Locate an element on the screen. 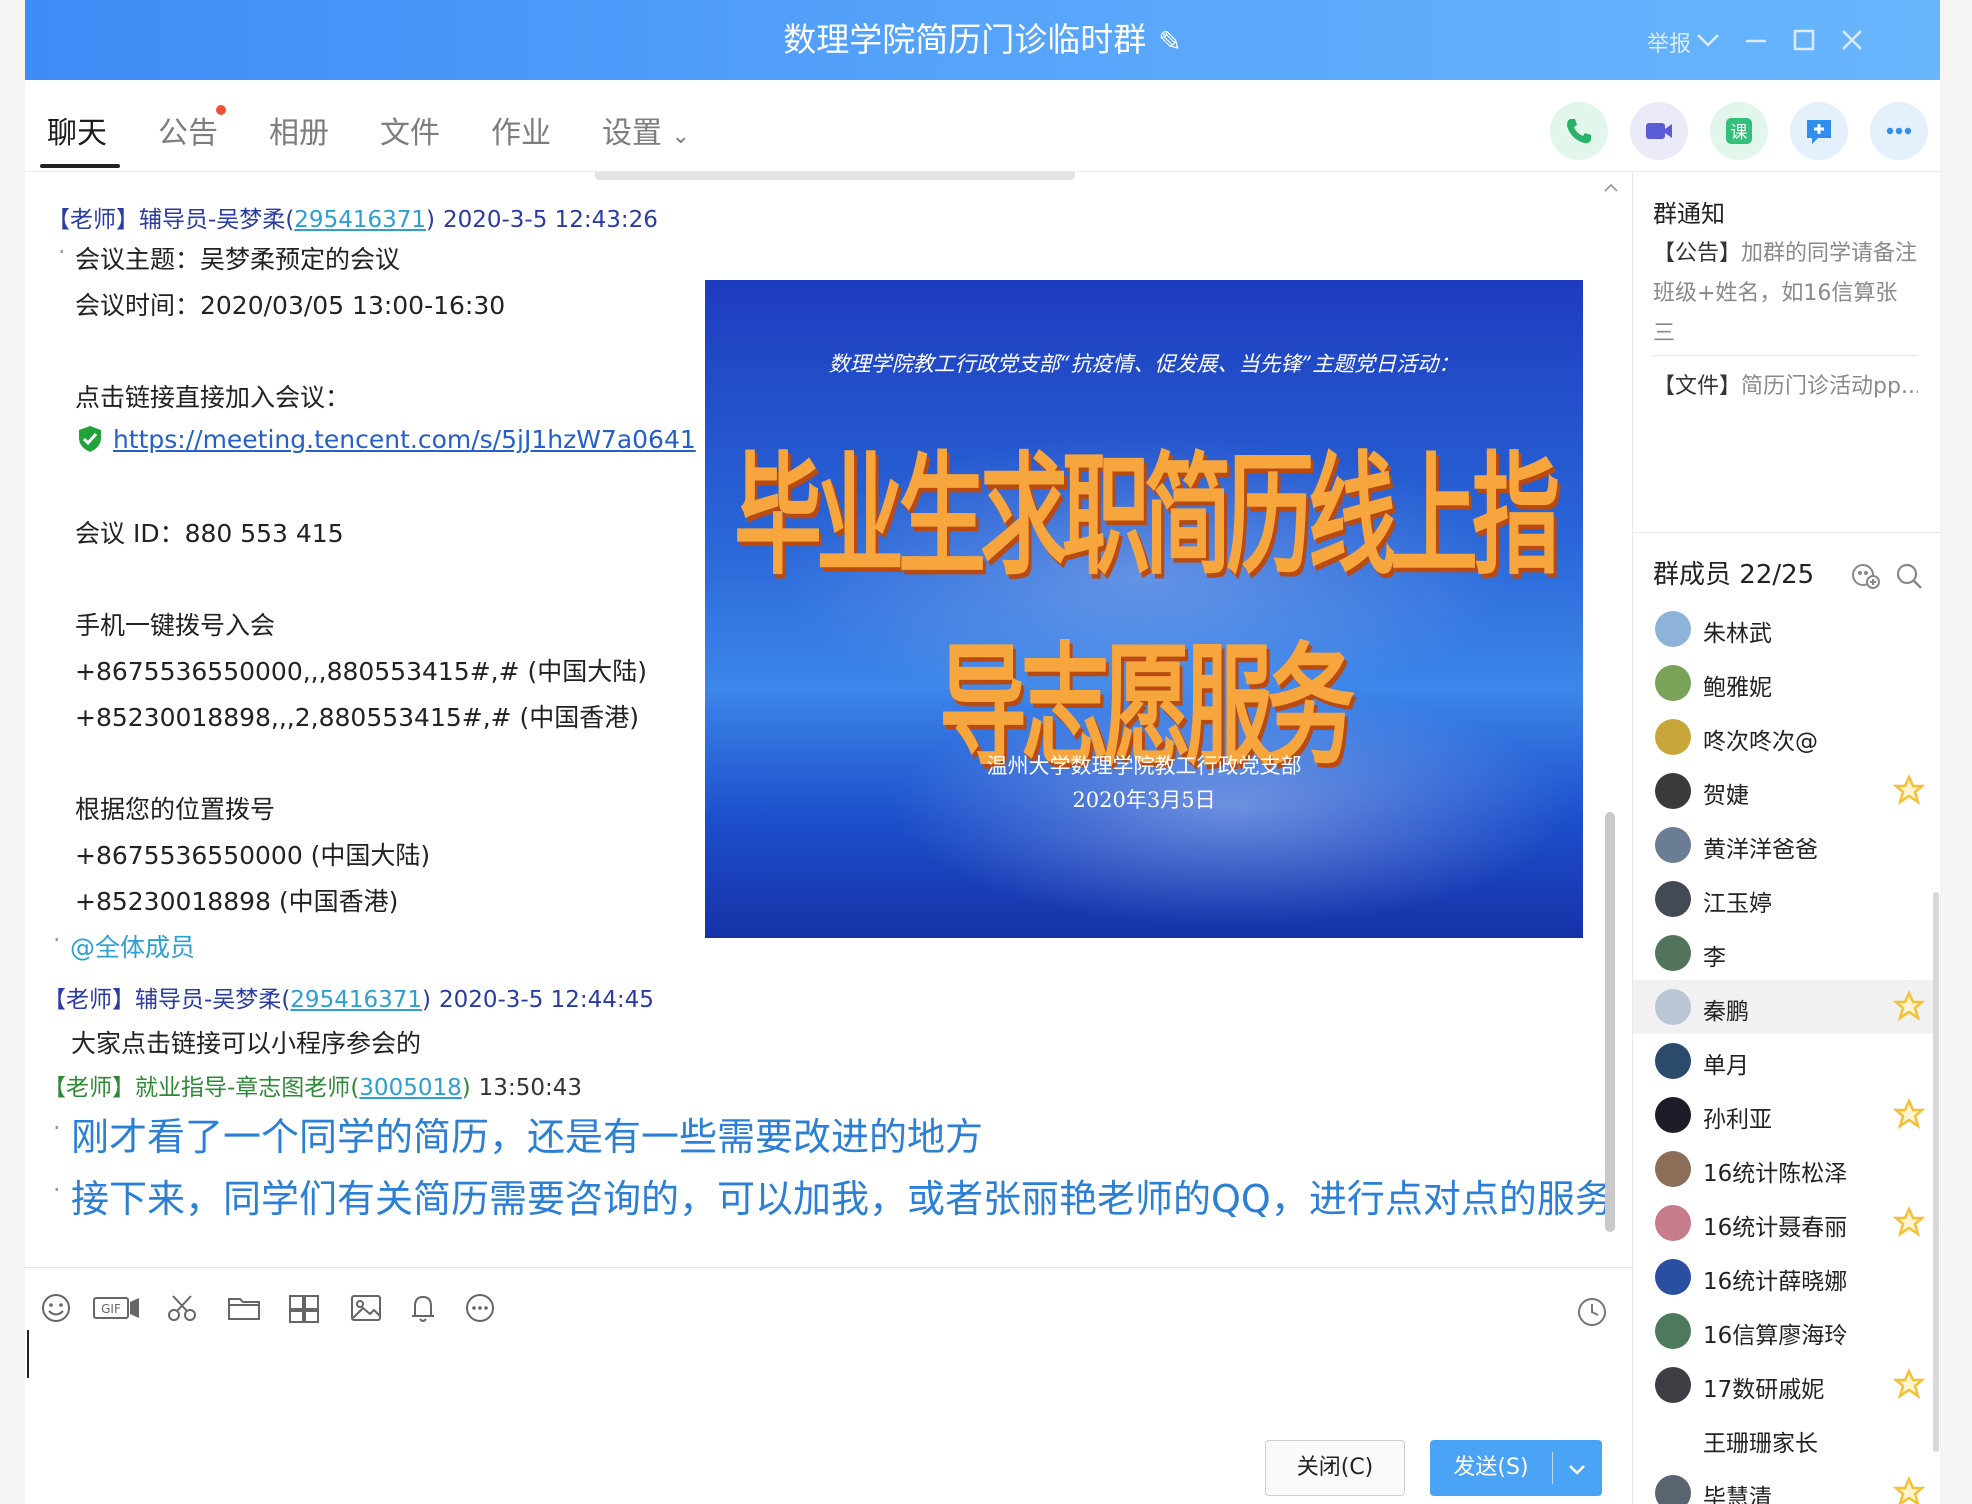  tab-files: 文件 is located at coordinates (410, 130).